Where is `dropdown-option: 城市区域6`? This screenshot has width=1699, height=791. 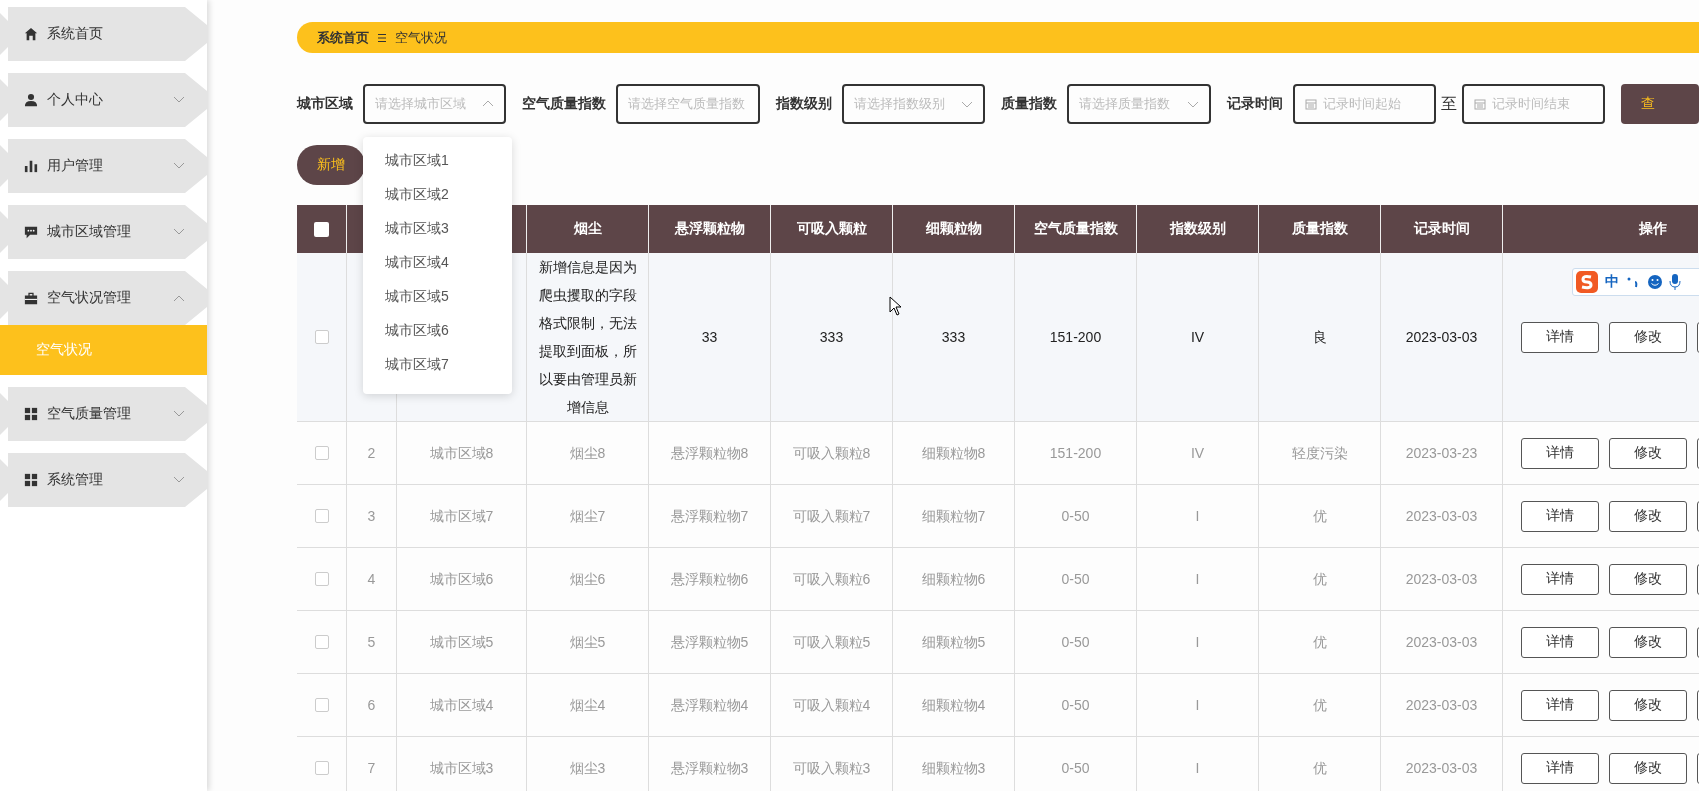 dropdown-option: 城市区域6 is located at coordinates (437, 330).